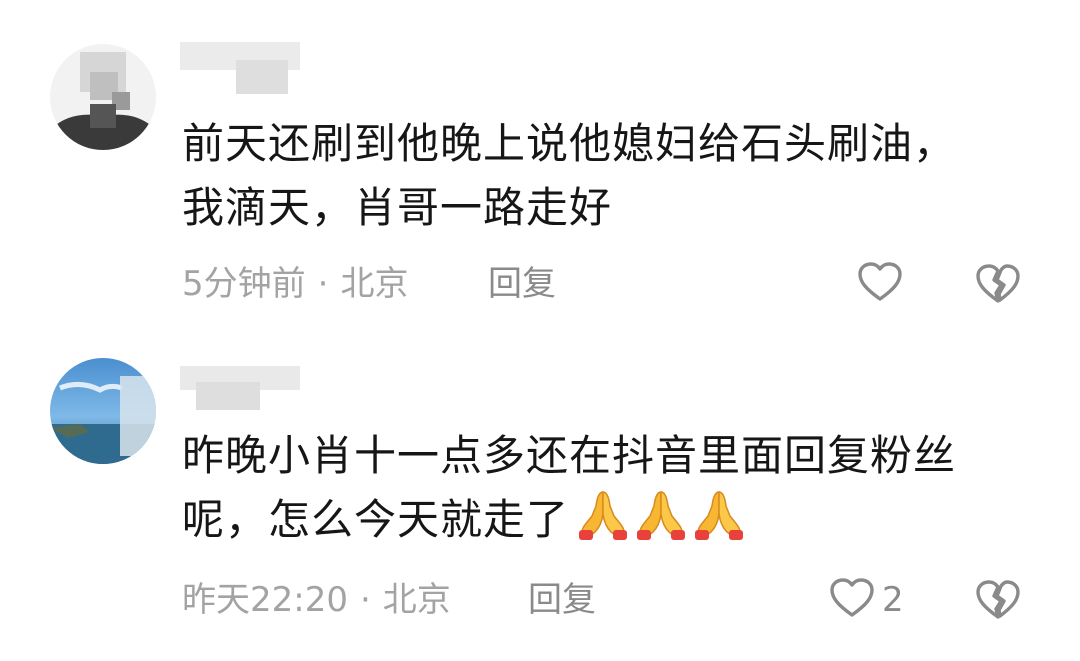  I want to click on comment-meta: 5分钟前 · 北京, so click(295, 284).